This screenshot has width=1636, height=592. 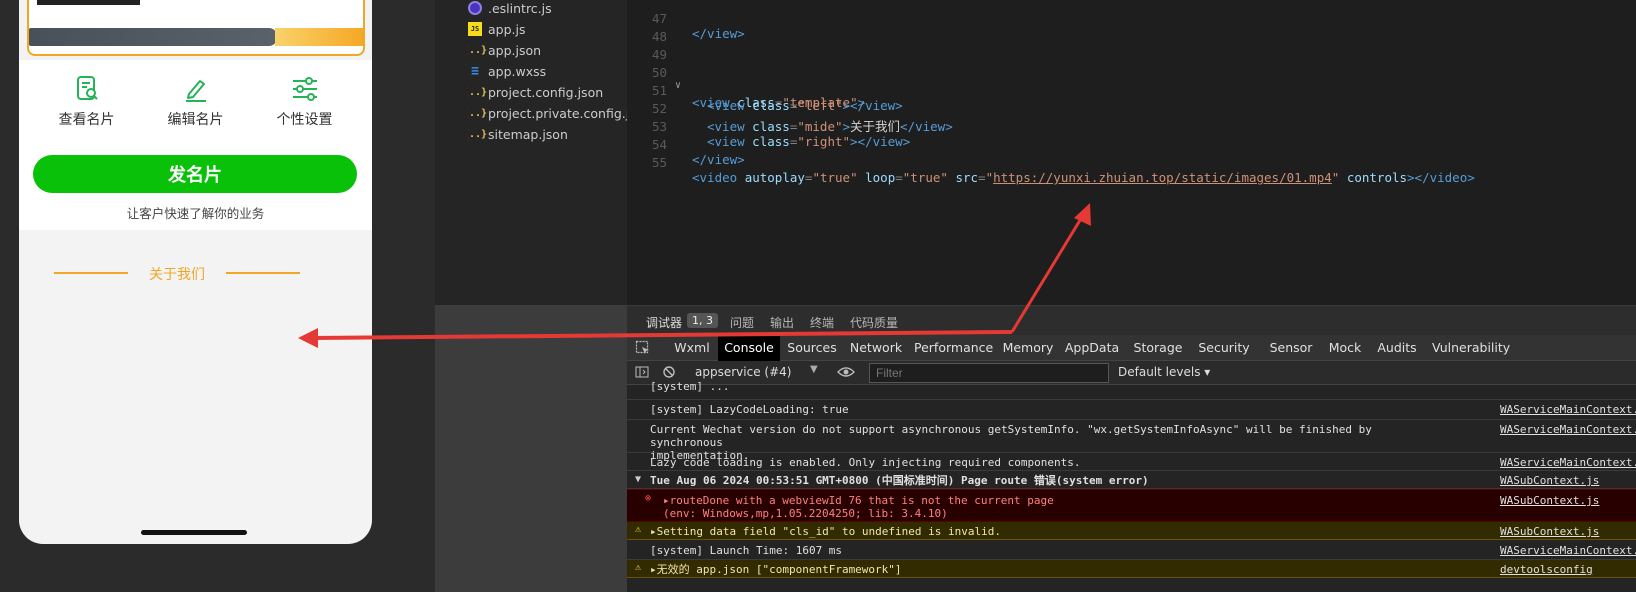 What do you see at coordinates (822, 322) in the screenshot?
I see `tab-terminal: 终端` at bounding box center [822, 322].